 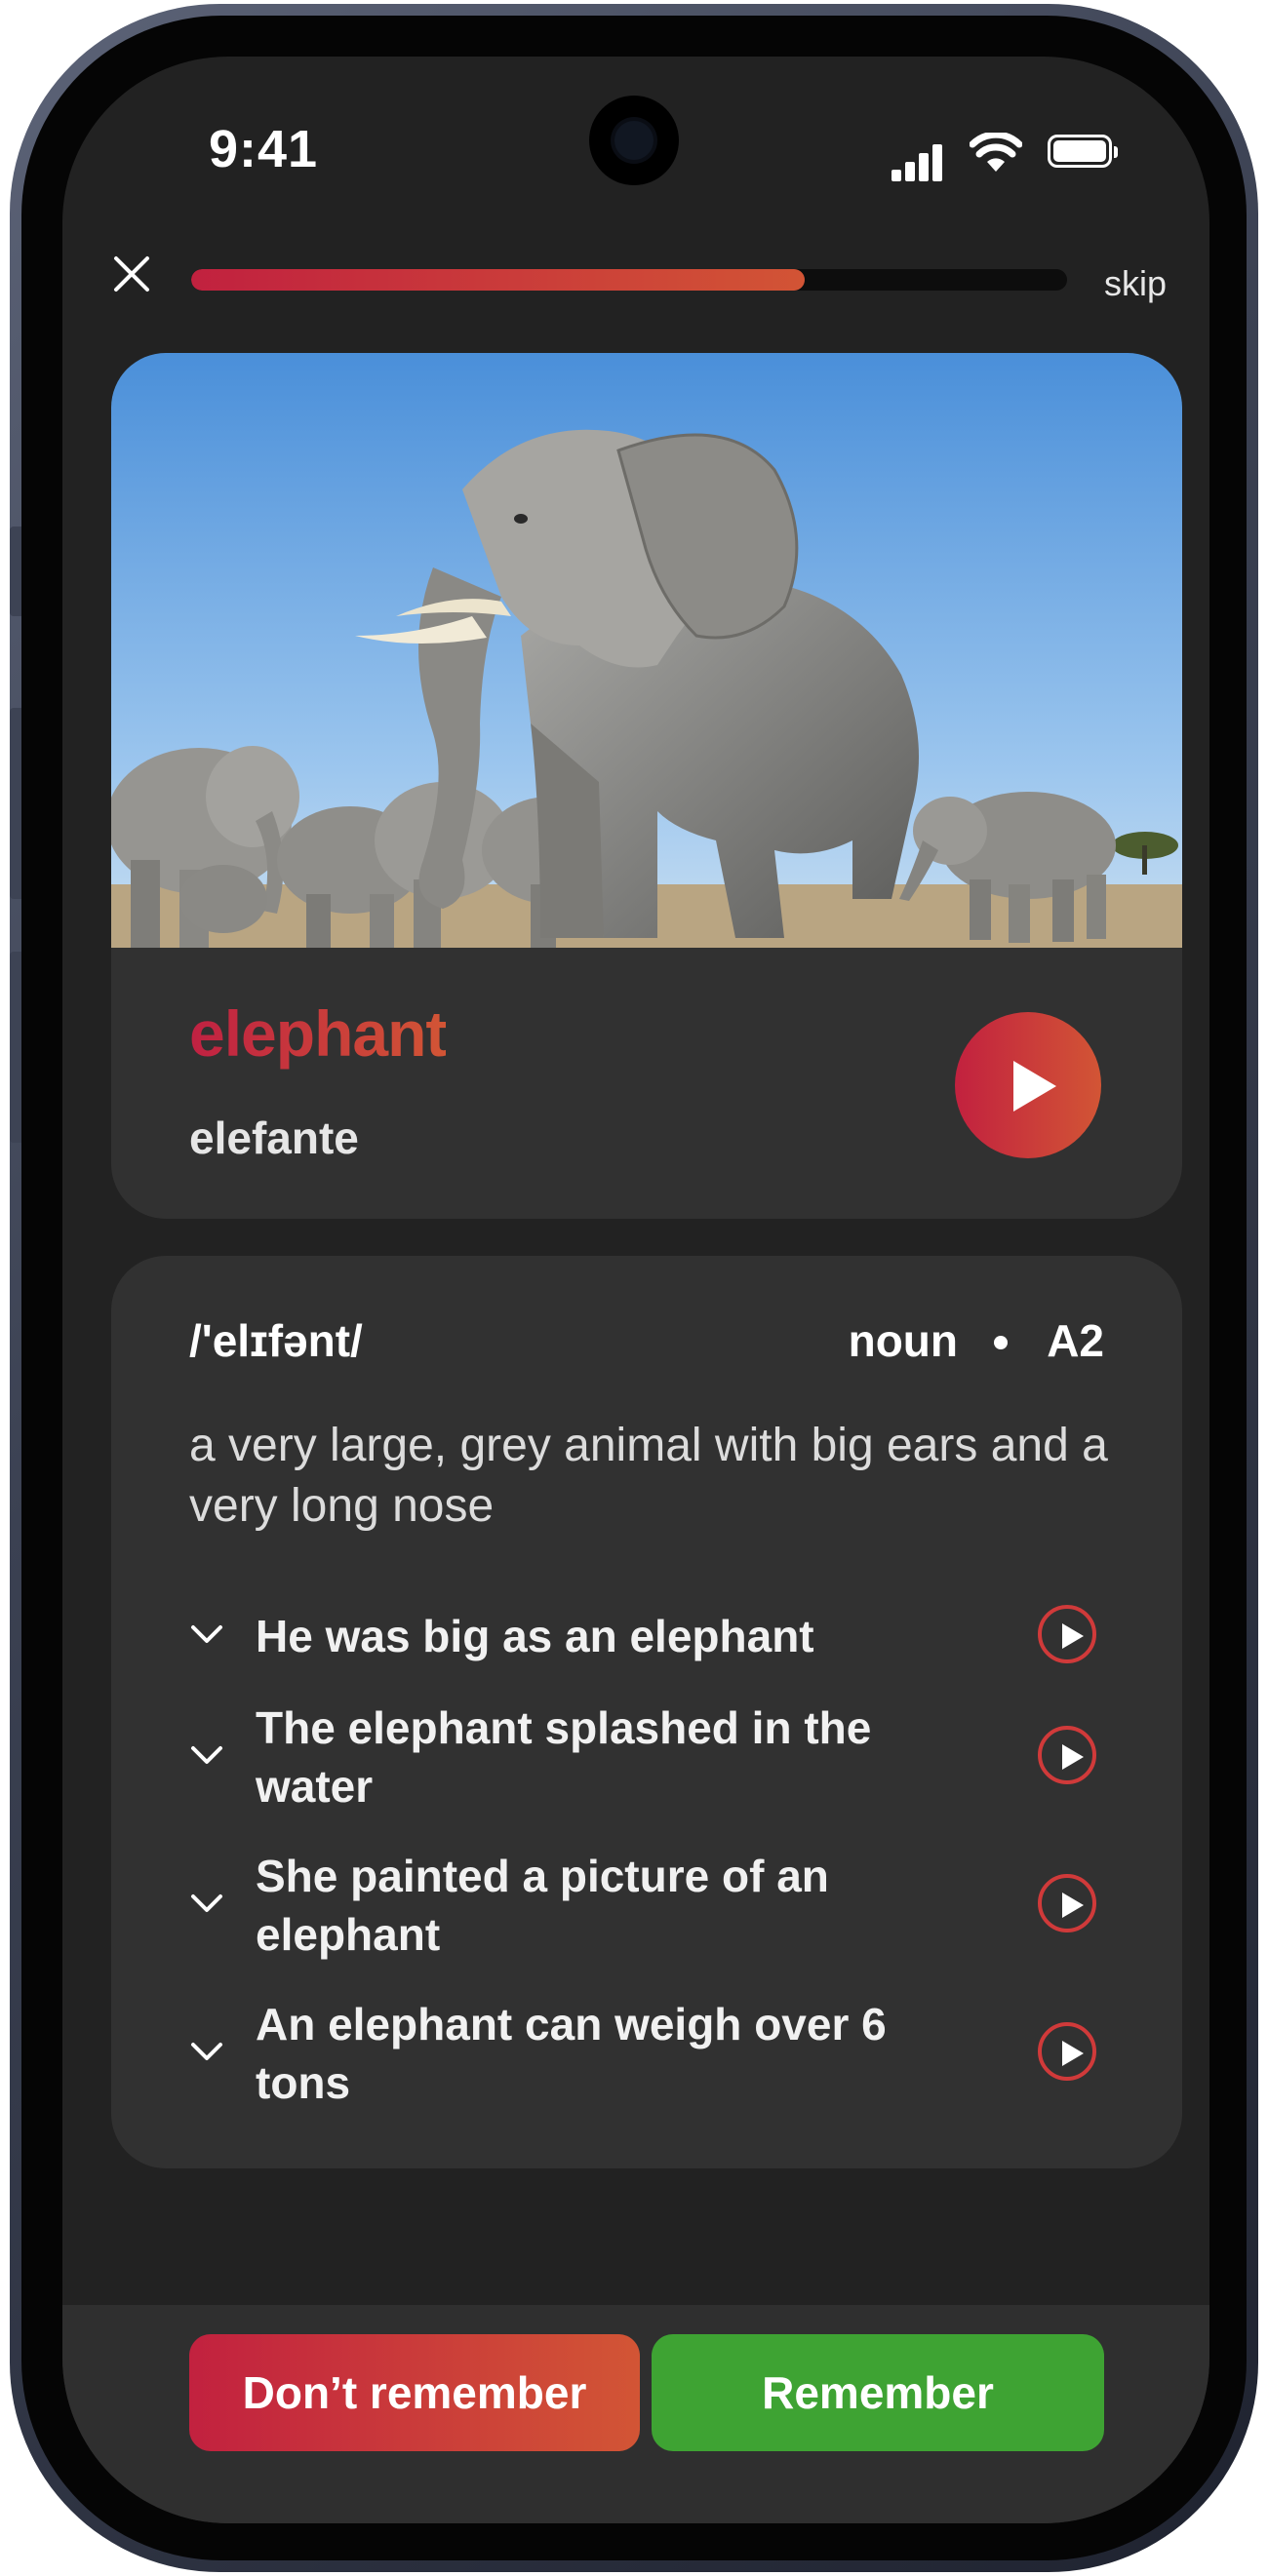 I want to click on skip-button: skip, so click(x=1136, y=283).